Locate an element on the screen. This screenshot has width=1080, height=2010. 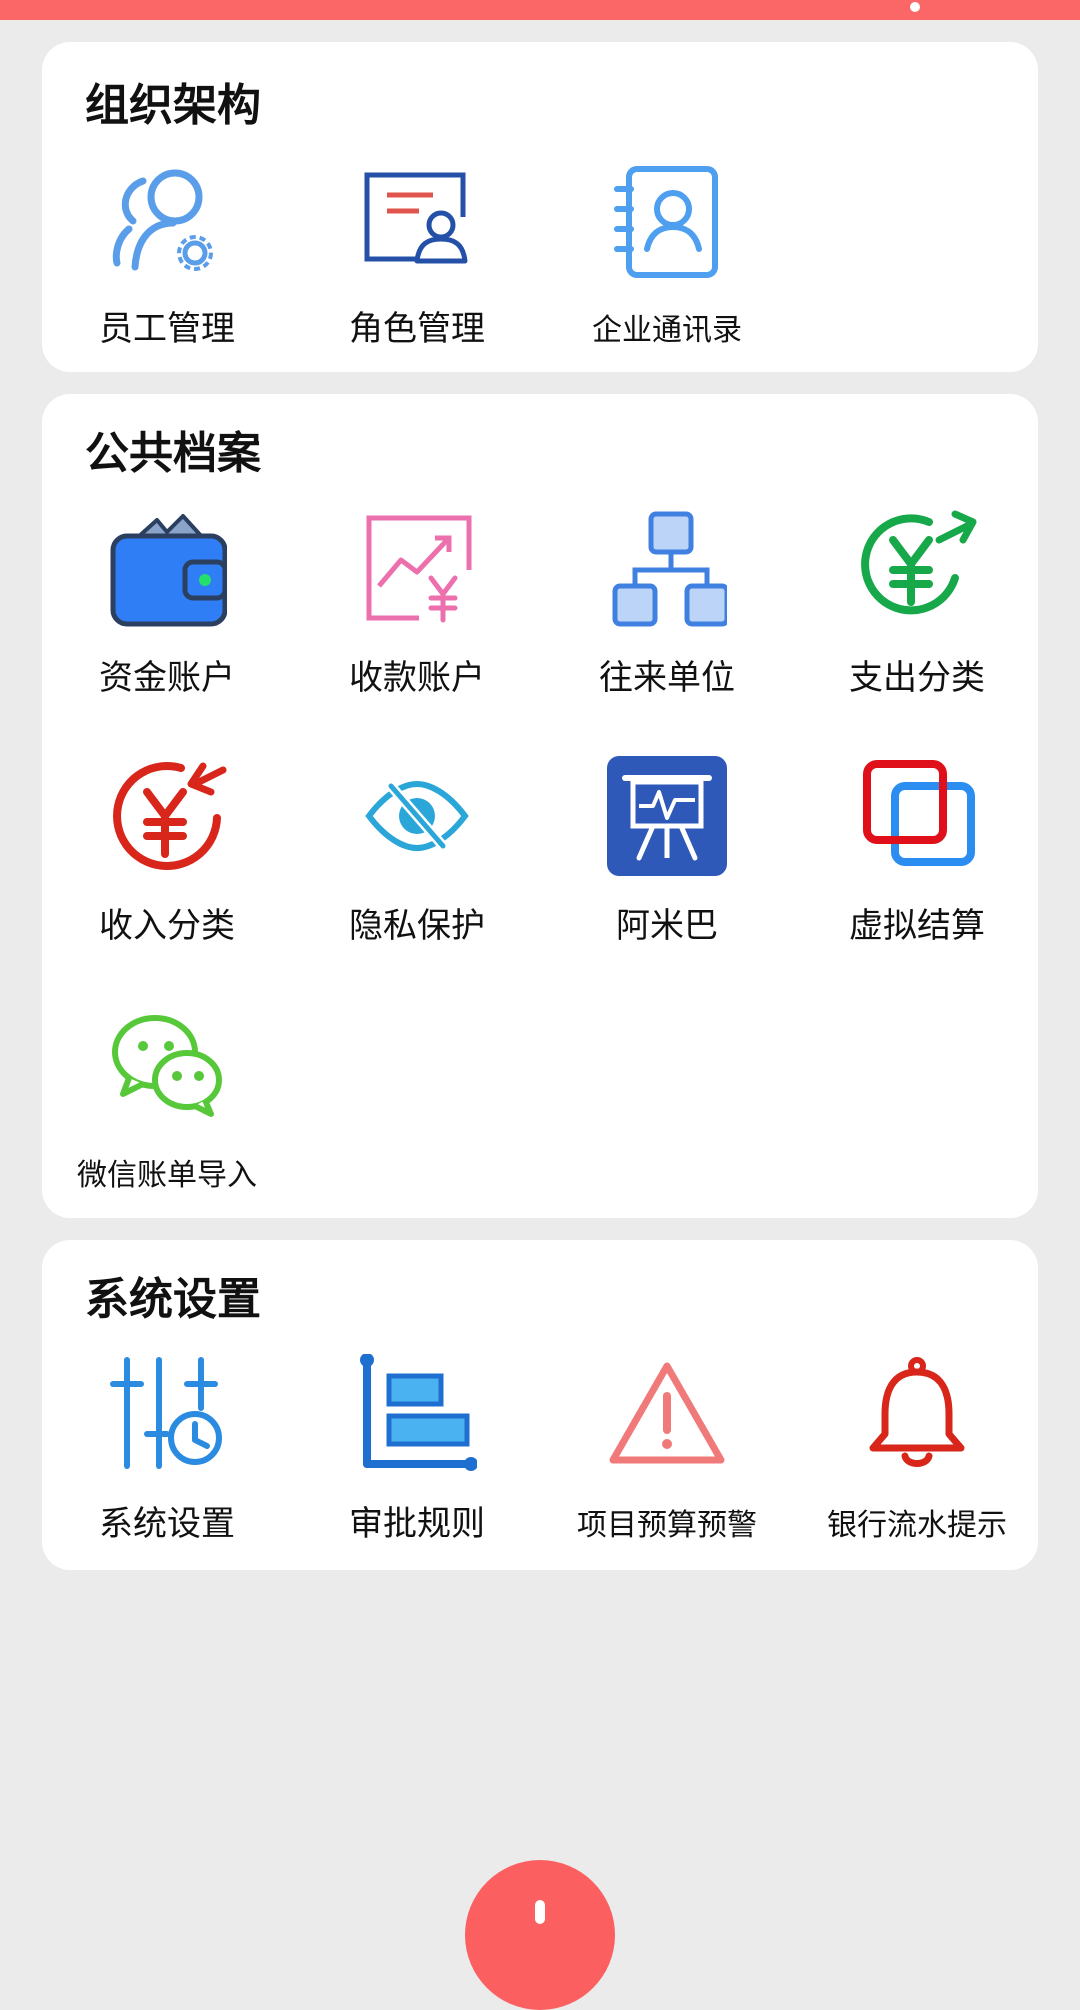
menu-item-label: 项目预算预警 is located at coordinates (667, 1525).